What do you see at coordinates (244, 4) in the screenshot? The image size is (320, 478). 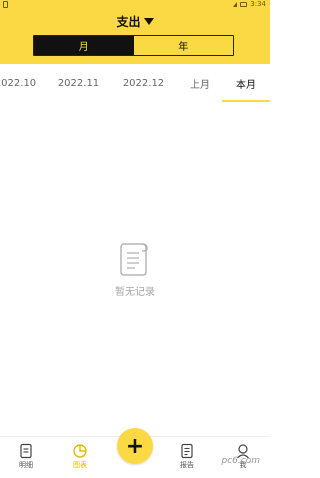 I see `battery-icon` at bounding box center [244, 4].